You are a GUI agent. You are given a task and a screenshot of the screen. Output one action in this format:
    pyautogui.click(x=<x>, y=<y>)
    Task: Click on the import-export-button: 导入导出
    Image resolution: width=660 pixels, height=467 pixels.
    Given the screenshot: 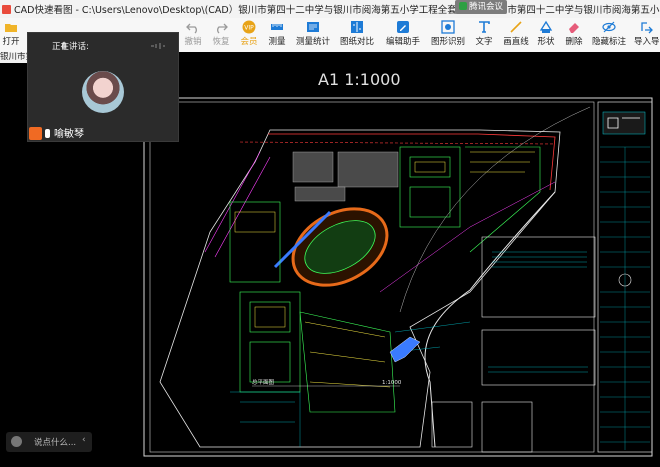 What is the action you would take?
    pyautogui.click(x=647, y=35)
    